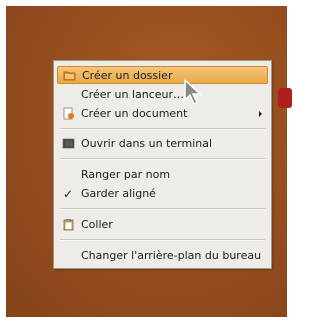  Describe the element at coordinates (69, 76) in the screenshot. I see `folder-icon` at that location.